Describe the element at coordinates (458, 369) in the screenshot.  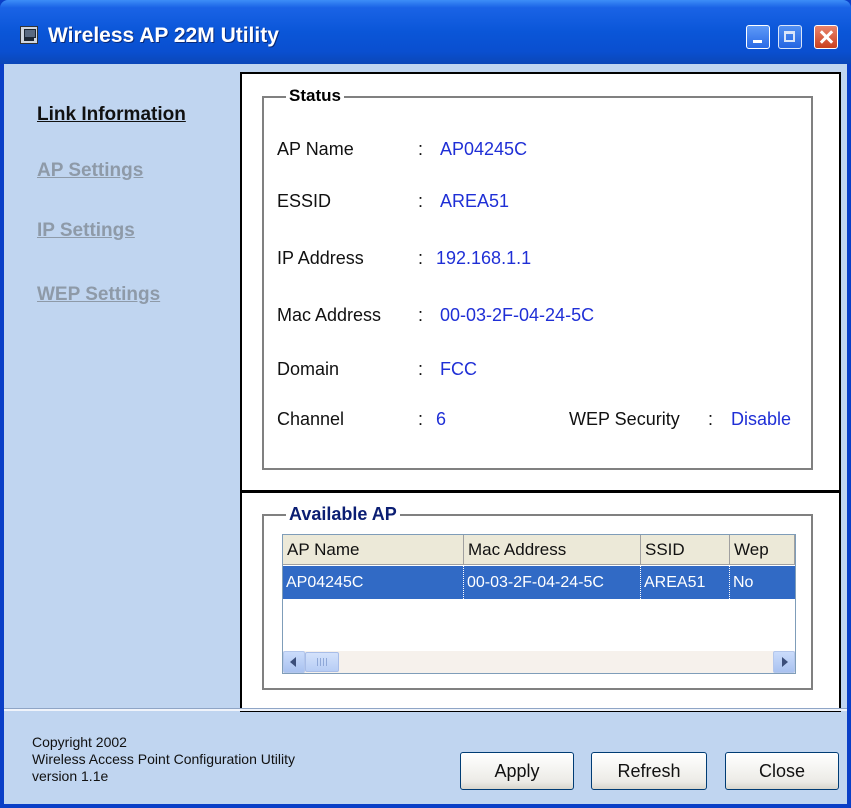
I see `domain-value: FCC` at that location.